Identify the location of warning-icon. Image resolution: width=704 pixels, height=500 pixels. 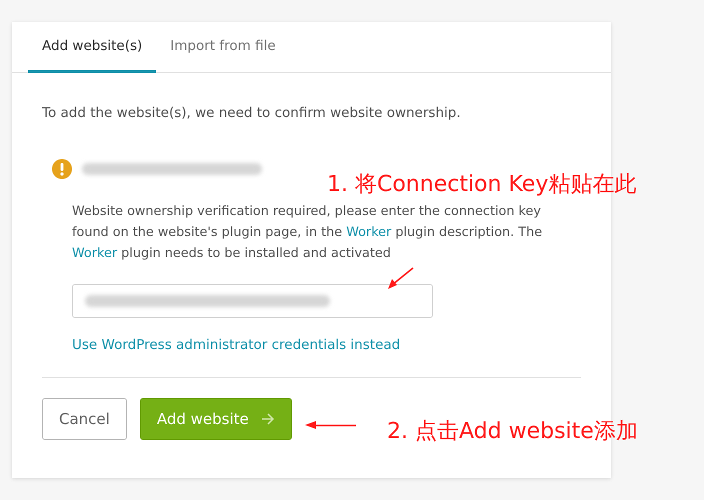
(62, 169).